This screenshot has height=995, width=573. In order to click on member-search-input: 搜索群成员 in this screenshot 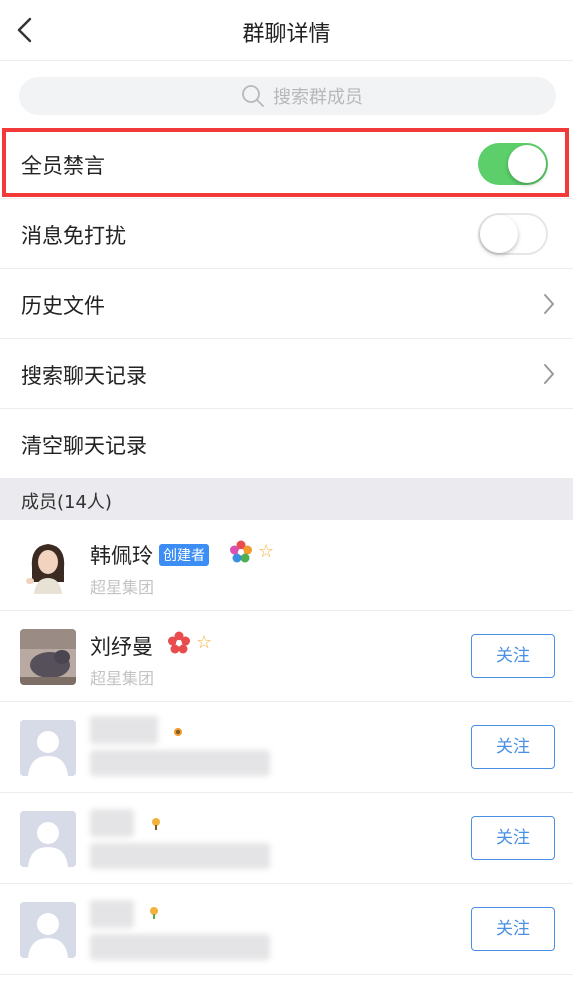, I will do `click(287, 96)`.